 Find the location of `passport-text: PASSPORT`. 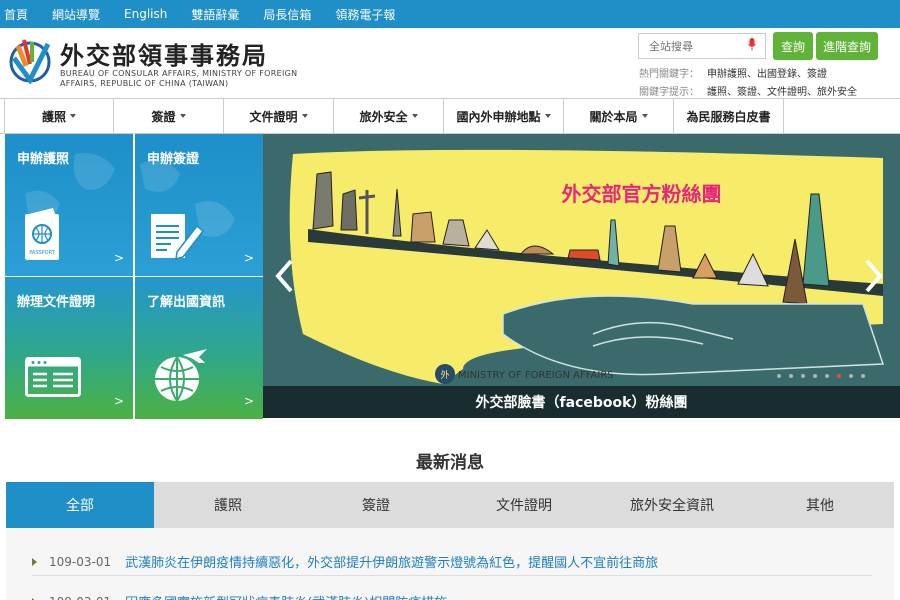

passport-text: PASSPORT is located at coordinates (42, 253).